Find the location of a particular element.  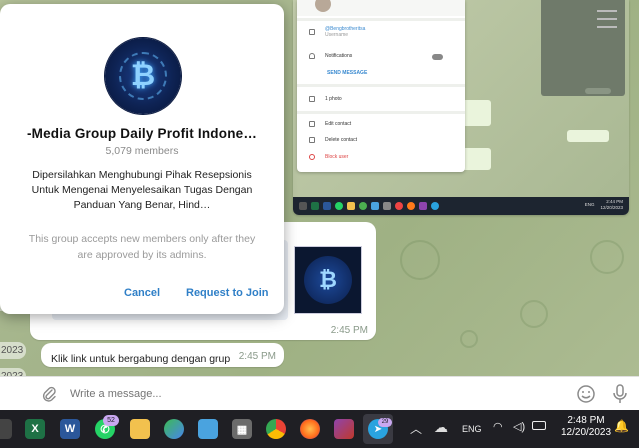

block-icon is located at coordinates (312, 157).